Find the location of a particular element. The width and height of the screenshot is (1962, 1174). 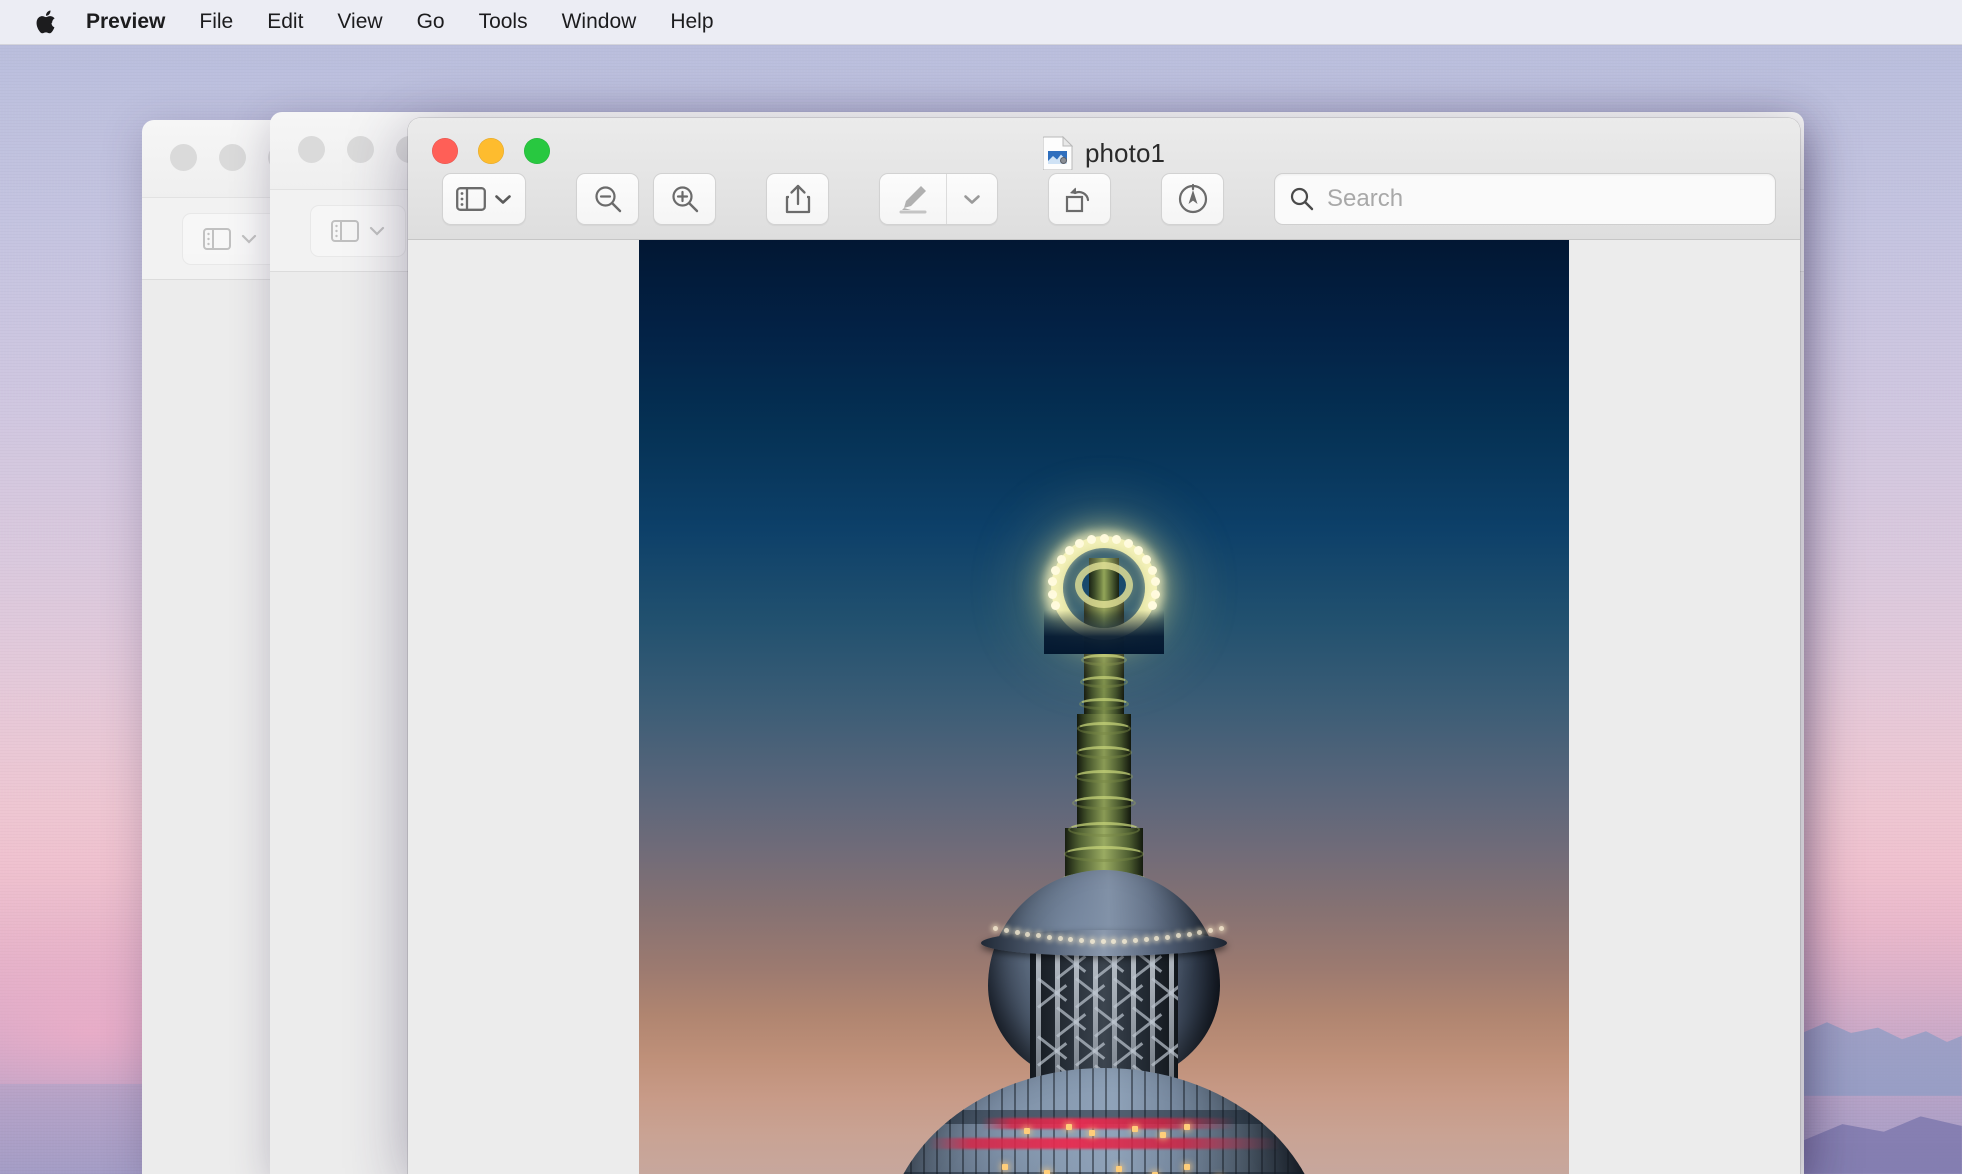

sidebar-button is located at coordinates (484, 199).